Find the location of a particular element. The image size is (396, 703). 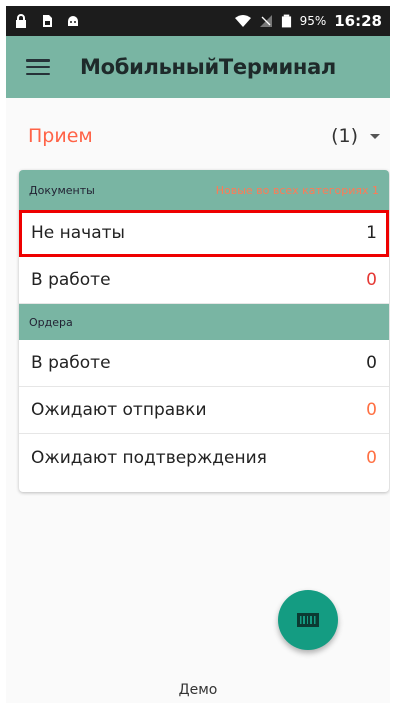

section-name: Прием is located at coordinates (60, 136).